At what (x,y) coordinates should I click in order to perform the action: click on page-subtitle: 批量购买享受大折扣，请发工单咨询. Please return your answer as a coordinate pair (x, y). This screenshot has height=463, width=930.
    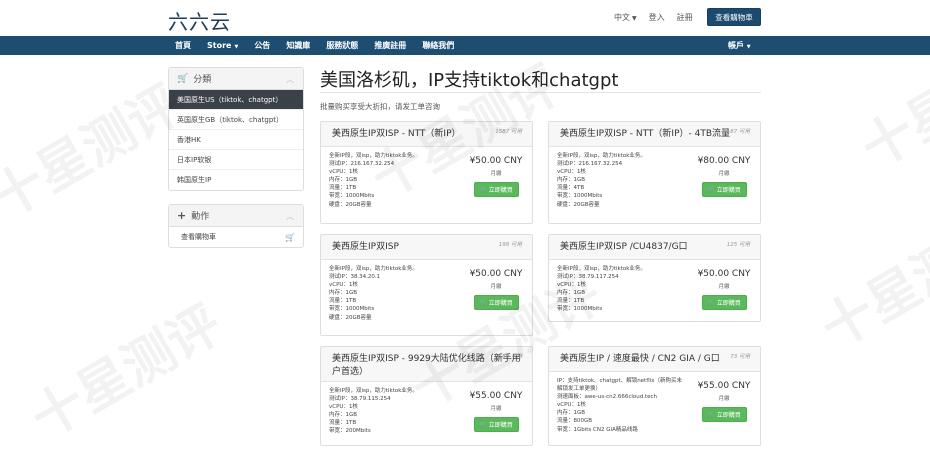
    Looking at the image, I should click on (380, 106).